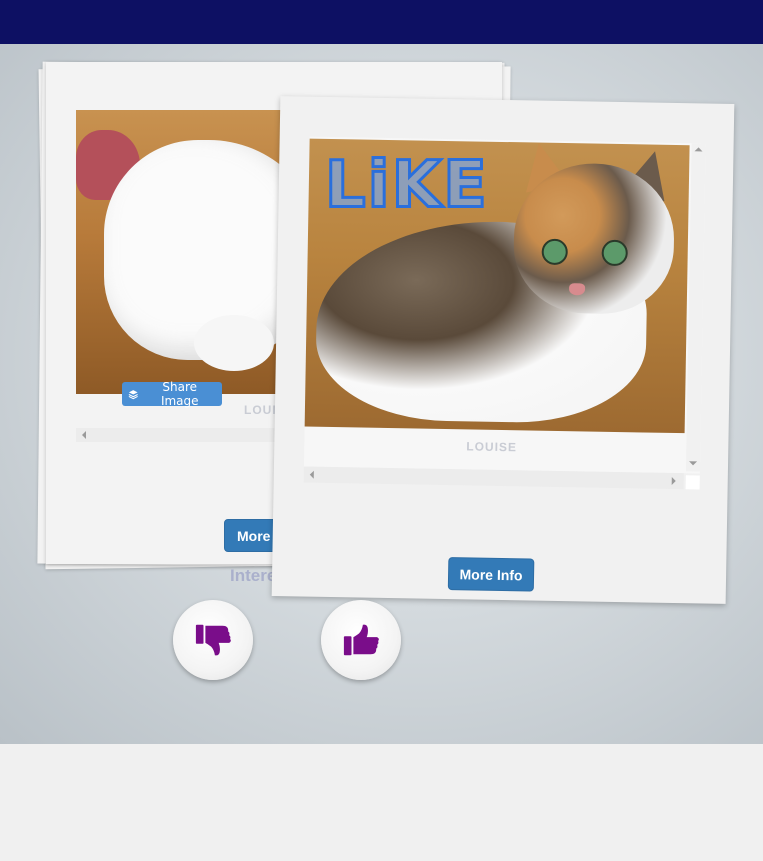 The image size is (763, 861). Describe the element at coordinates (381, 22) in the screenshot. I see `top-navbar` at that location.